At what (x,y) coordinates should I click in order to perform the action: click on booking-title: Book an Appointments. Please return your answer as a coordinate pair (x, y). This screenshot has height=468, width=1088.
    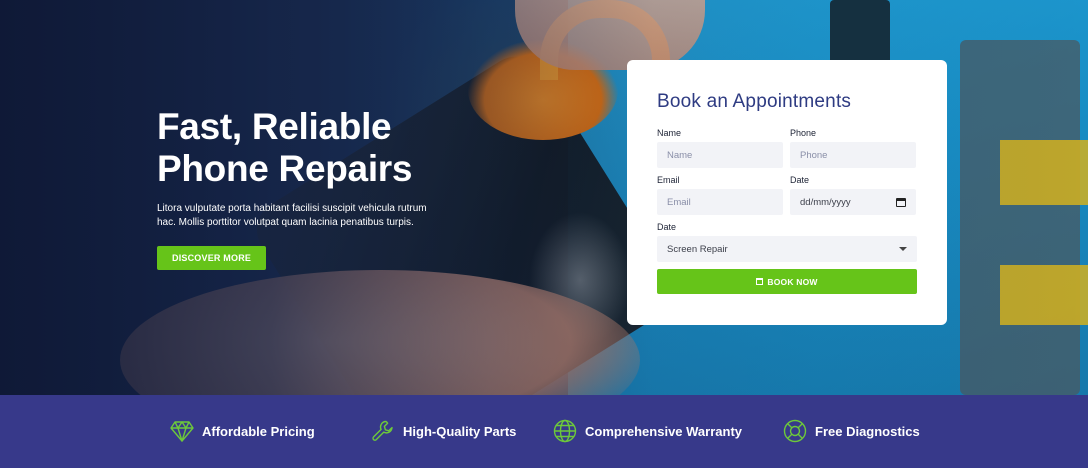
    Looking at the image, I should click on (754, 101).